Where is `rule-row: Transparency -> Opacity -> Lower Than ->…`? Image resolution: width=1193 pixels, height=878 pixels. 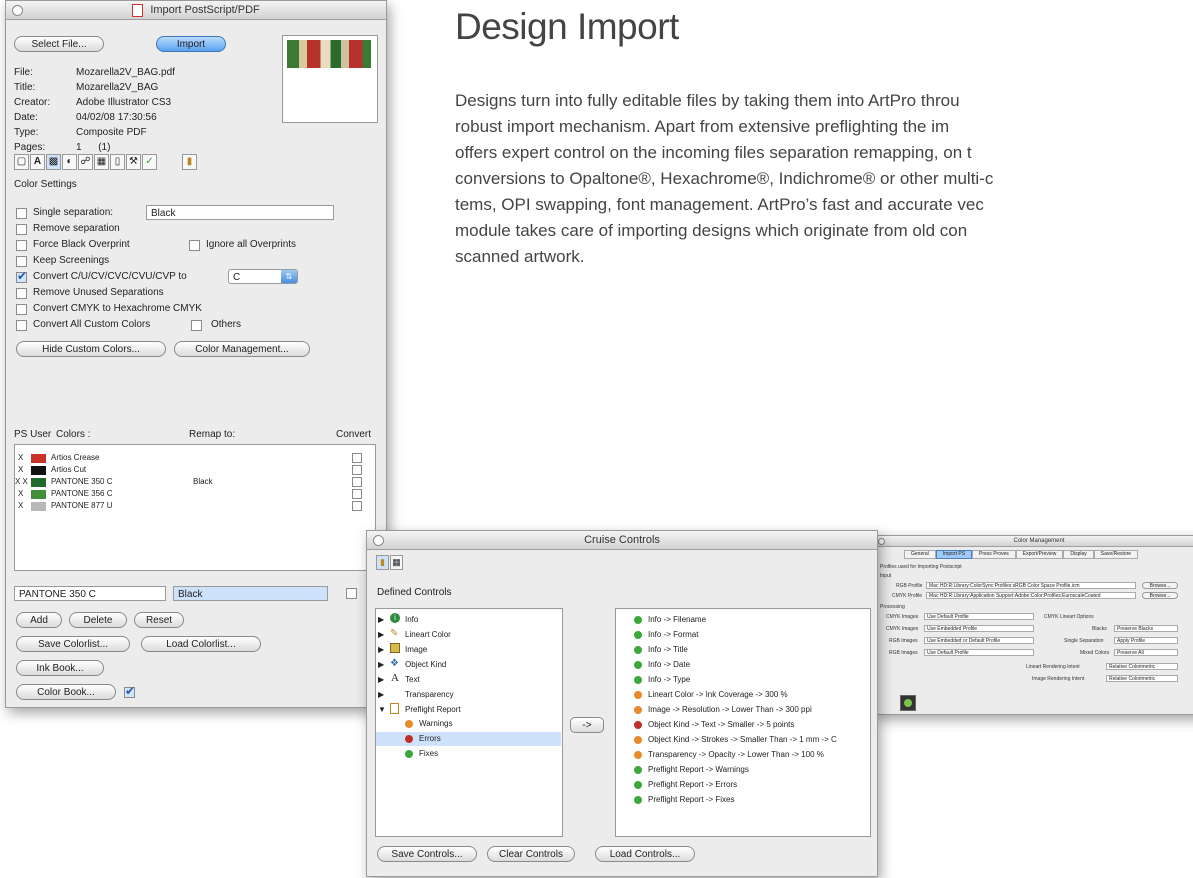 rule-row: Transparency -> Opacity -> Lower Than ->… is located at coordinates (729, 754).